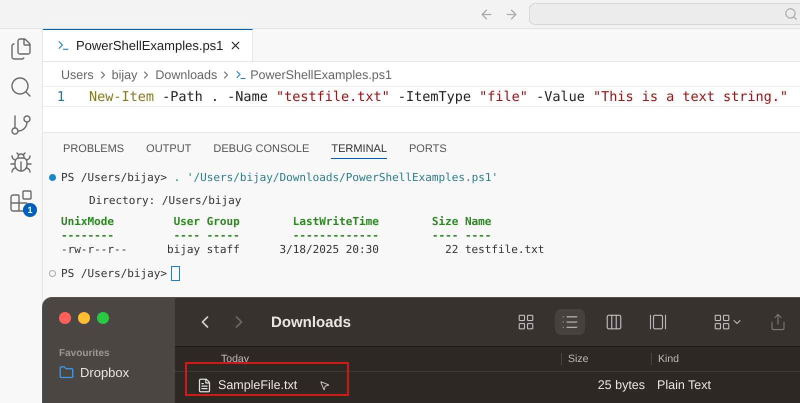  Describe the element at coordinates (148, 45) in the screenshot. I see `editor-tab: PowerShellExamples.ps1` at that location.